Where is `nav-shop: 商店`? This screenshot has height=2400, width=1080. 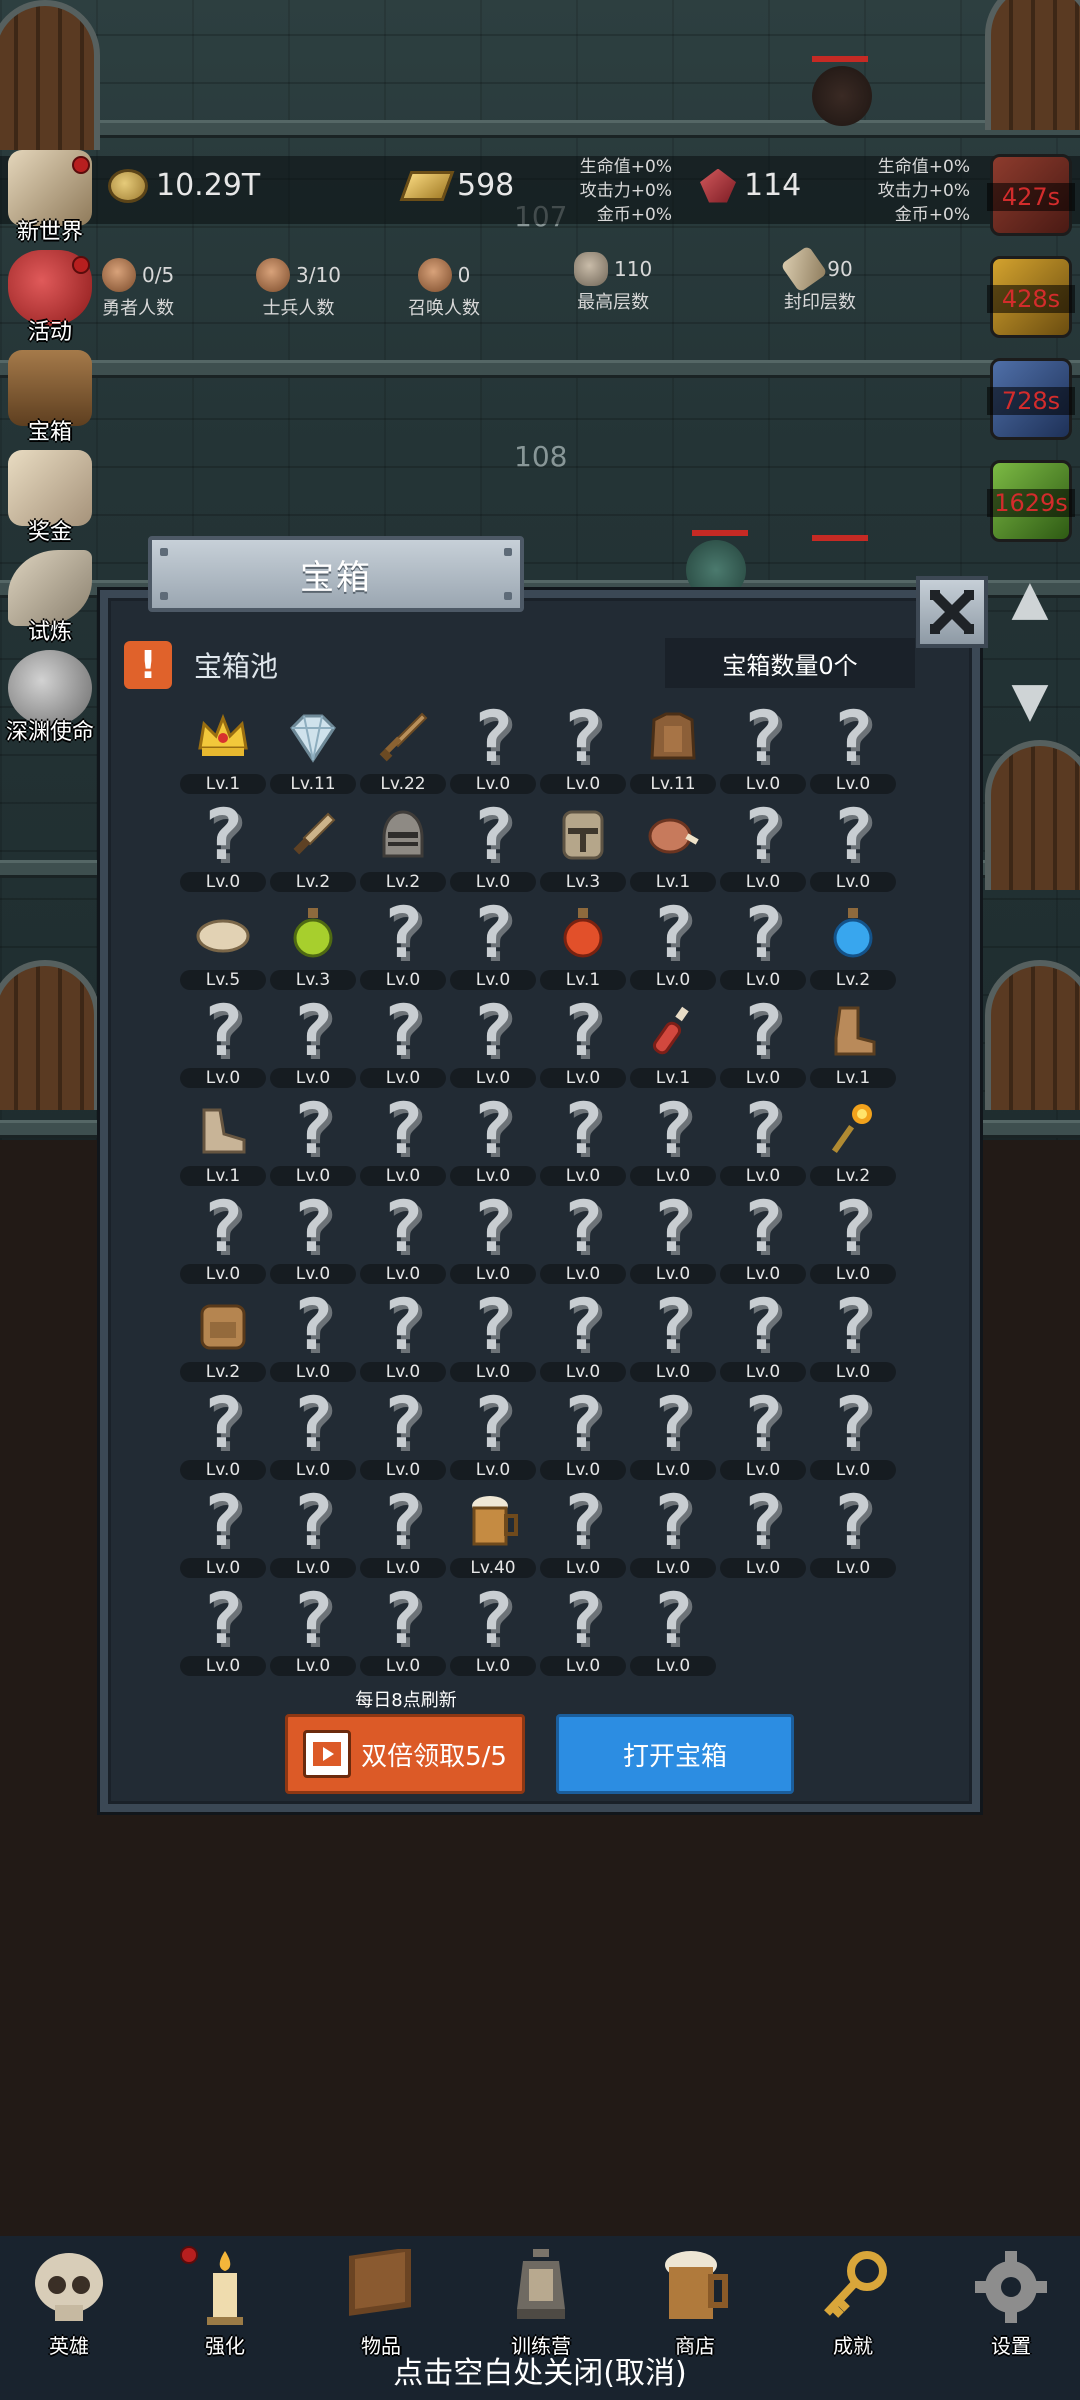
nav-shop: 商店 is located at coordinates (695, 2304).